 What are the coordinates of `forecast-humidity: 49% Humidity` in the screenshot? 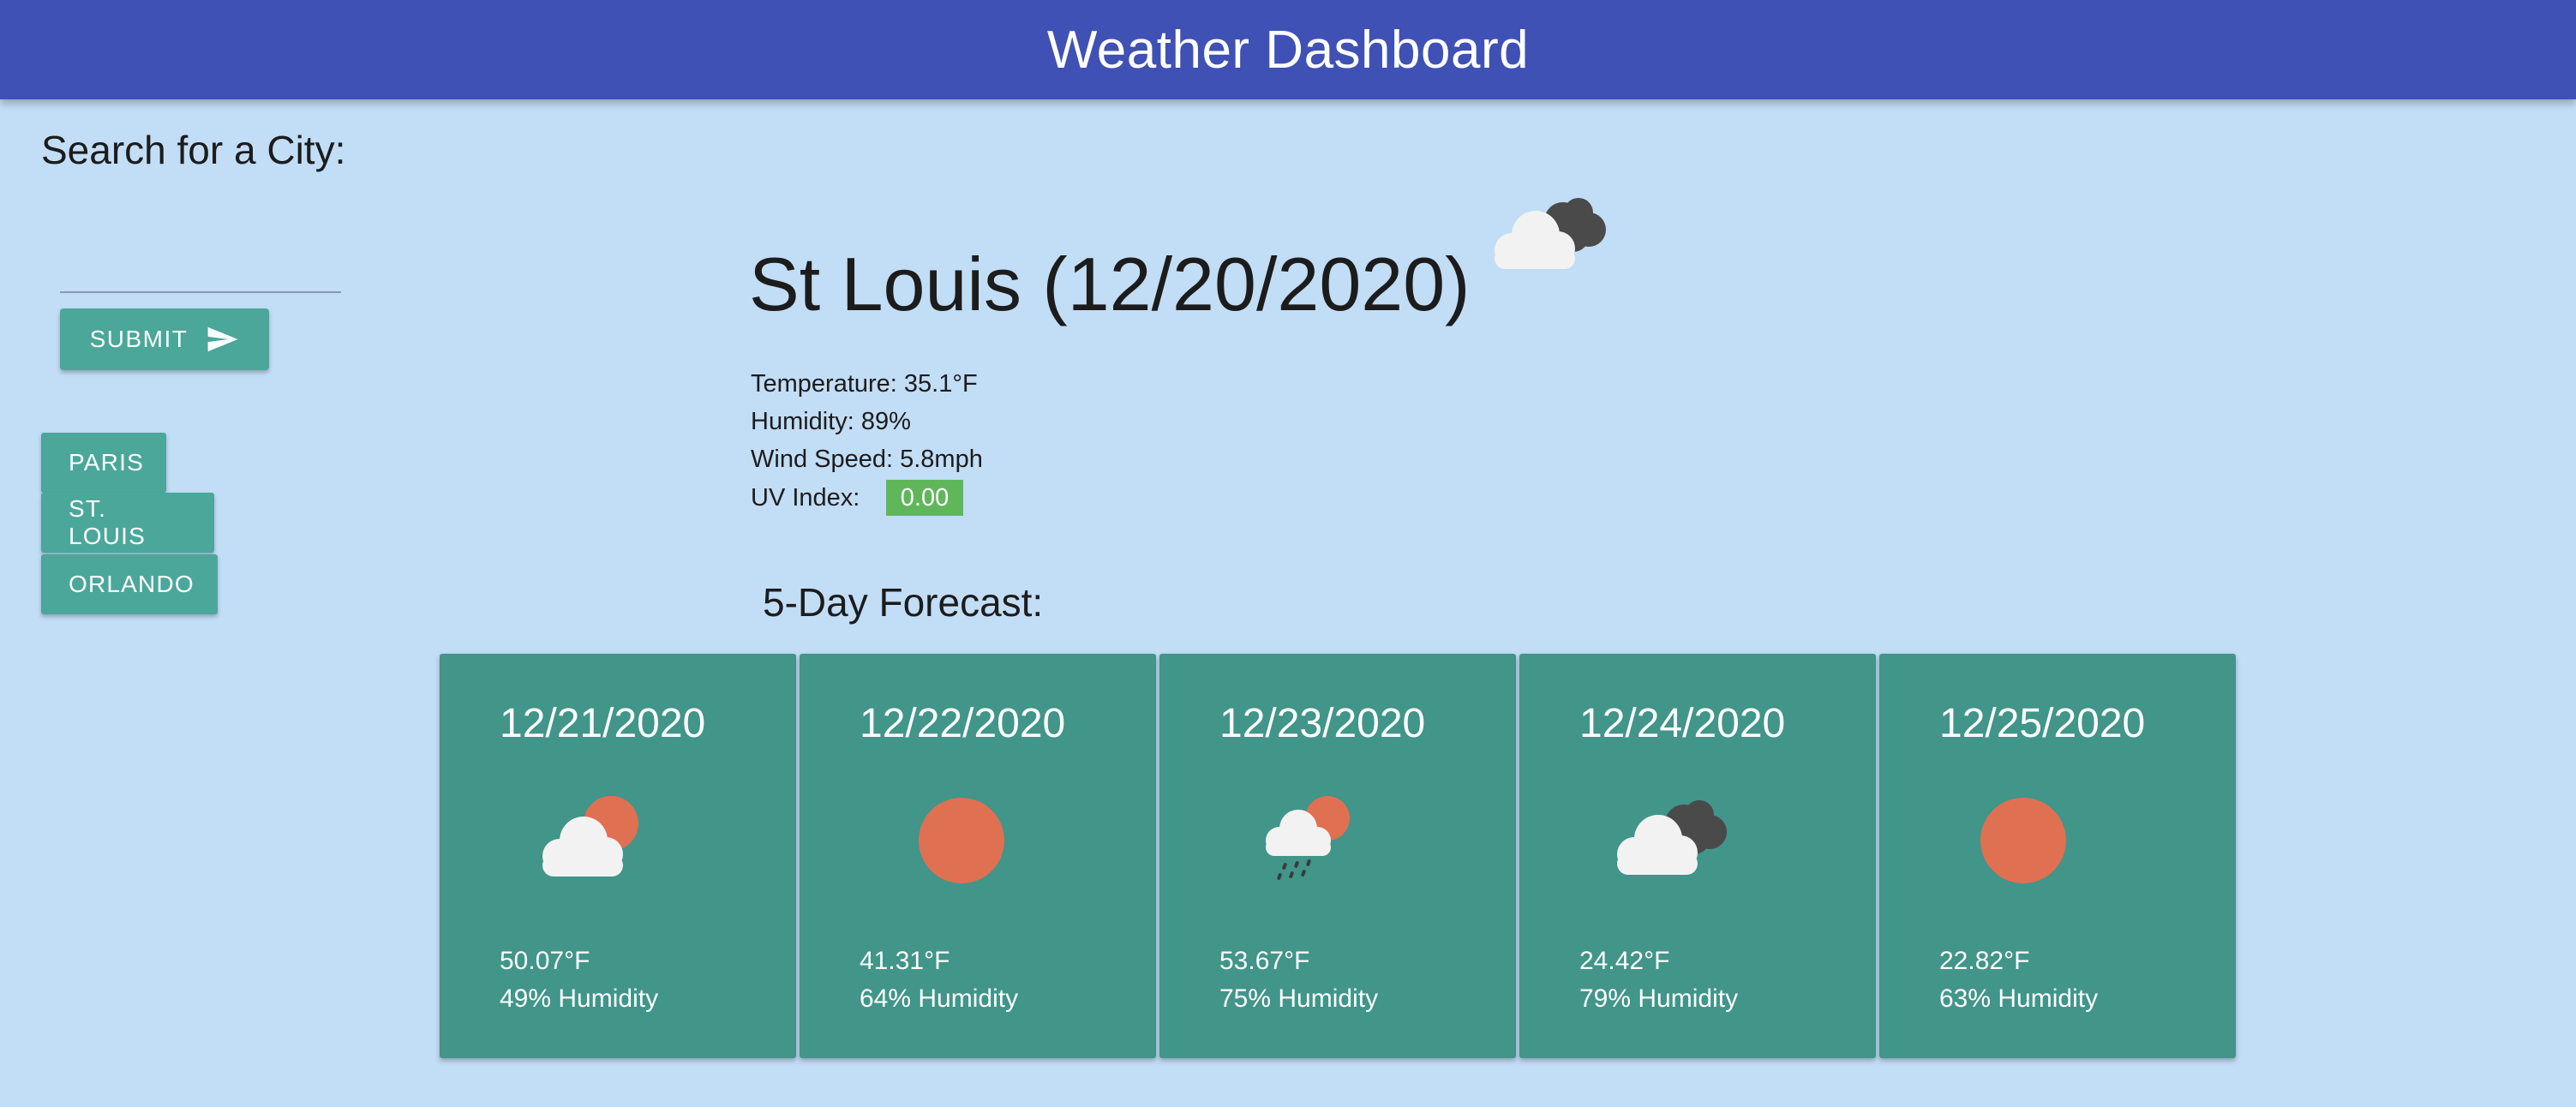 It's located at (579, 998).